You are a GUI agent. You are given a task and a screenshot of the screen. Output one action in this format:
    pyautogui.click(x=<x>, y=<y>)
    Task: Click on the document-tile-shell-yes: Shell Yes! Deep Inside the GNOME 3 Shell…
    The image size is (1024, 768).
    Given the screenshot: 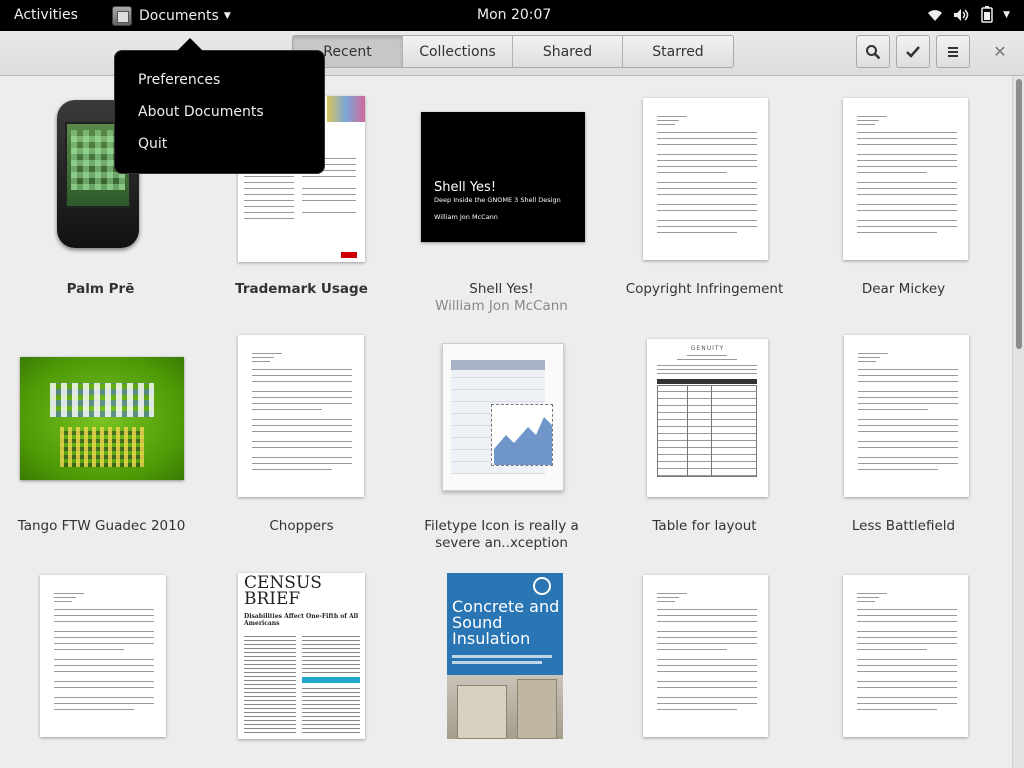 What is the action you would take?
    pyautogui.click(x=501, y=205)
    